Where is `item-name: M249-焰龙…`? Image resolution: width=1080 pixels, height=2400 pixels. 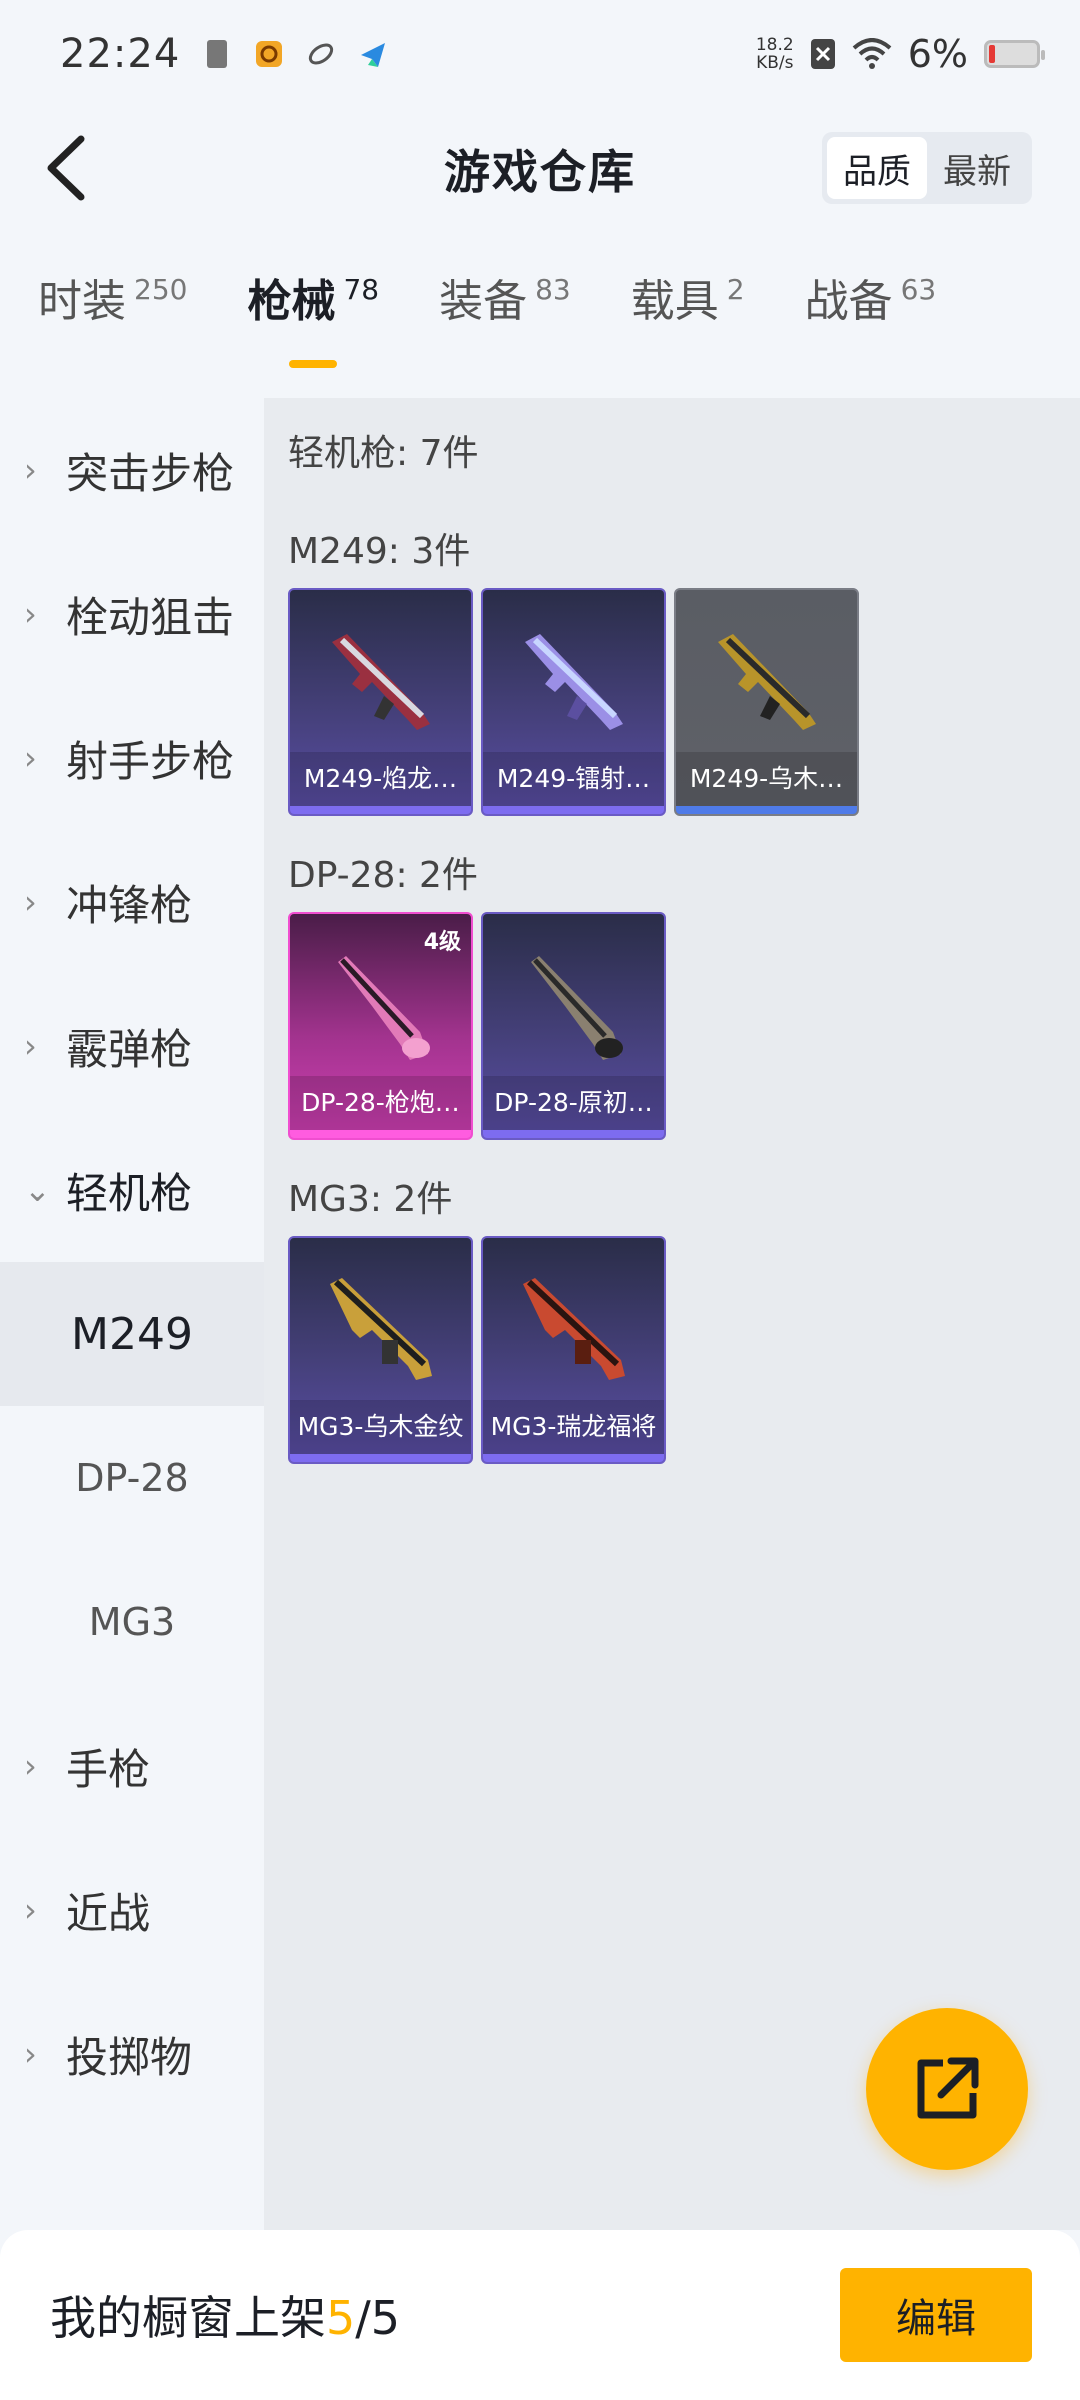 item-name: M249-焰龙… is located at coordinates (380, 779).